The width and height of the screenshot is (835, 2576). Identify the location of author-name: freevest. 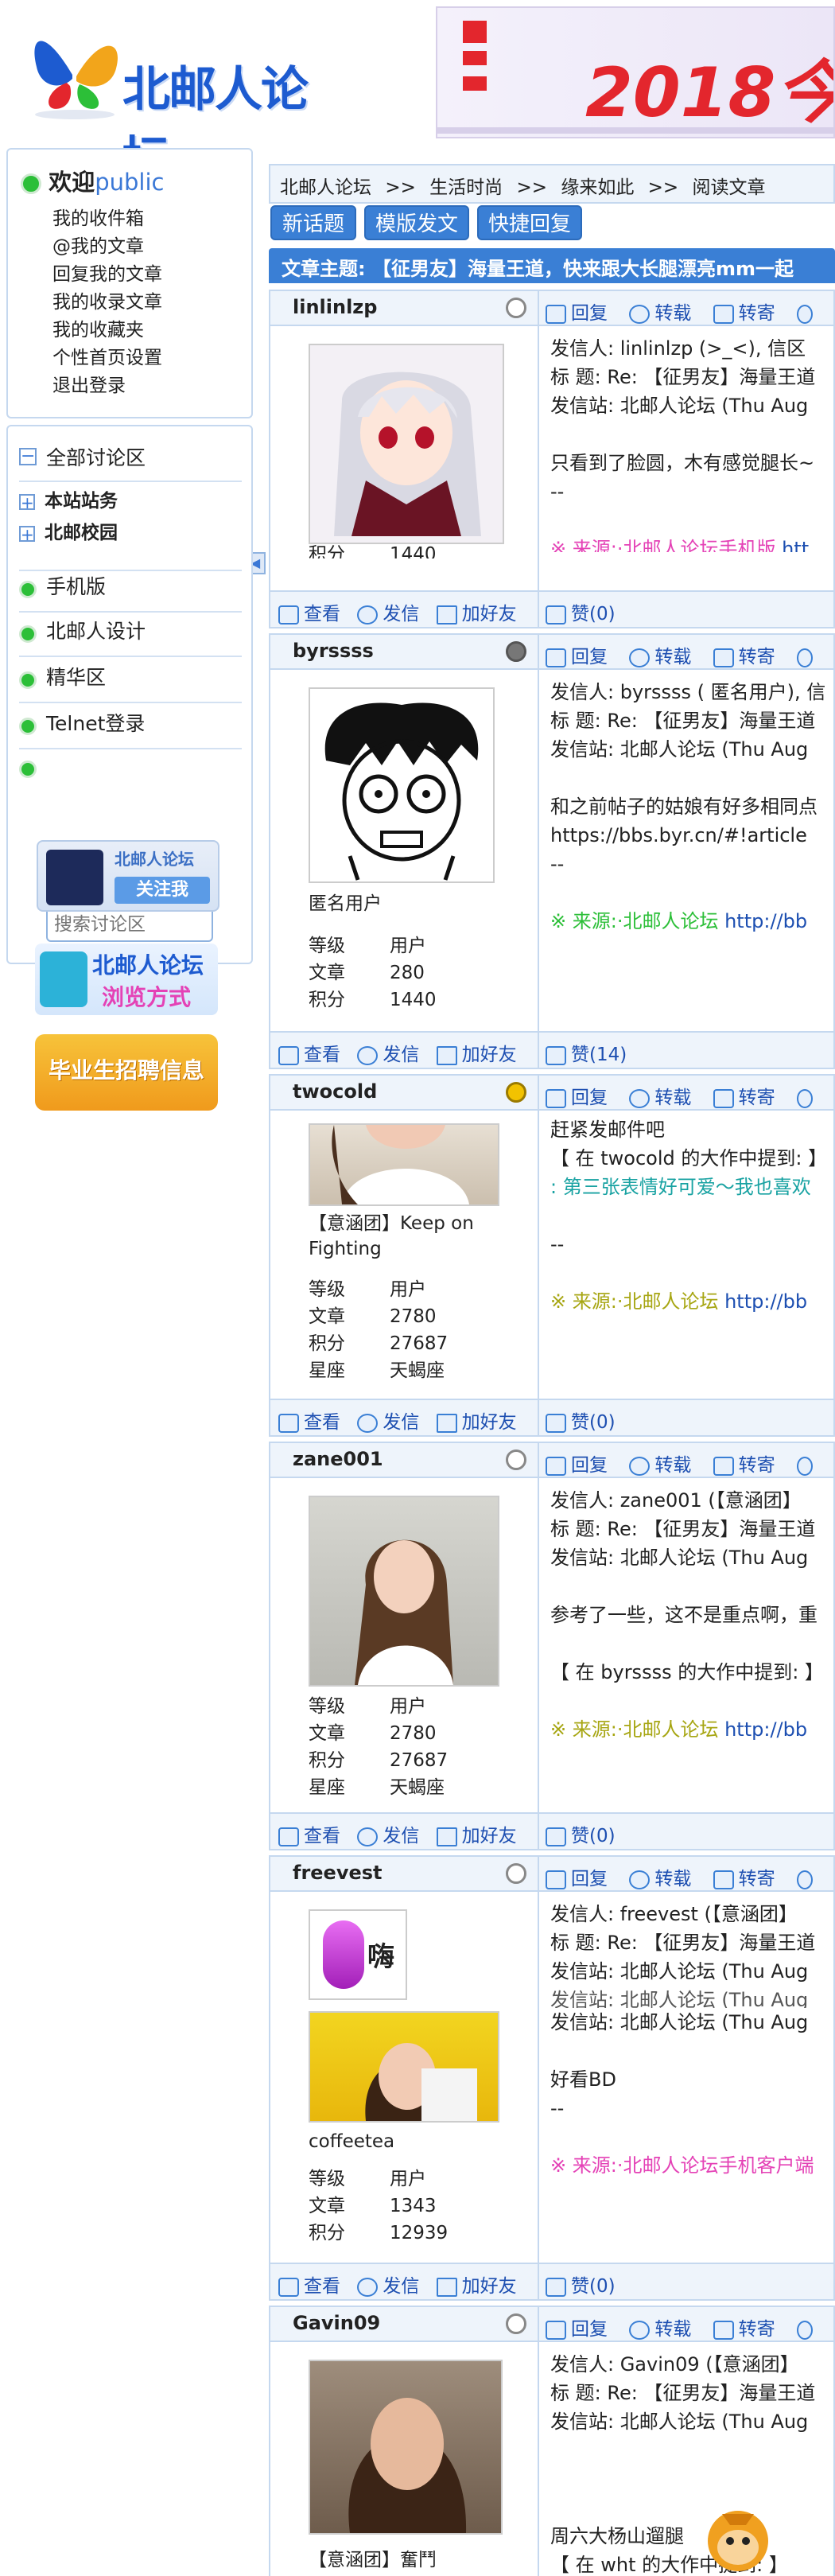
(338, 1873).